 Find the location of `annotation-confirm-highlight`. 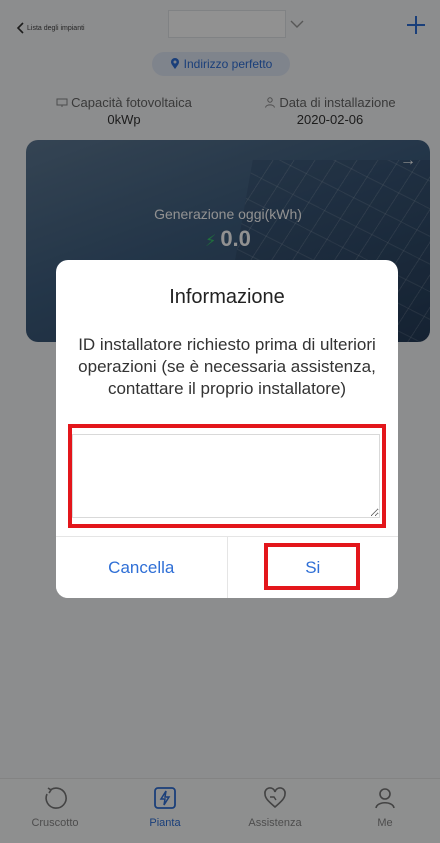

annotation-confirm-highlight is located at coordinates (312, 566).